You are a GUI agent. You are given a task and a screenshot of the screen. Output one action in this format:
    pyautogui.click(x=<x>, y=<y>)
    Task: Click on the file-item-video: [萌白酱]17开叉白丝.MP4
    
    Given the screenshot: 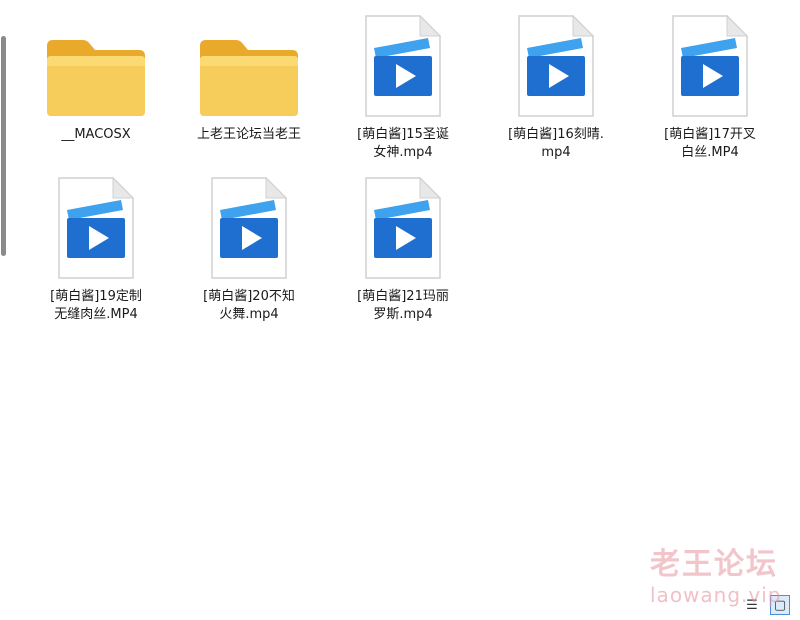 What is the action you would take?
    pyautogui.click(x=710, y=84)
    